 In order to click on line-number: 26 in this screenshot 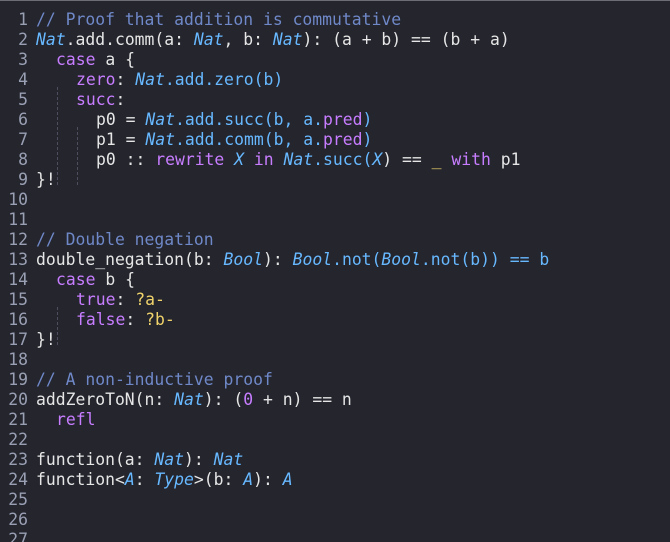, I will do `click(18, 519)`.